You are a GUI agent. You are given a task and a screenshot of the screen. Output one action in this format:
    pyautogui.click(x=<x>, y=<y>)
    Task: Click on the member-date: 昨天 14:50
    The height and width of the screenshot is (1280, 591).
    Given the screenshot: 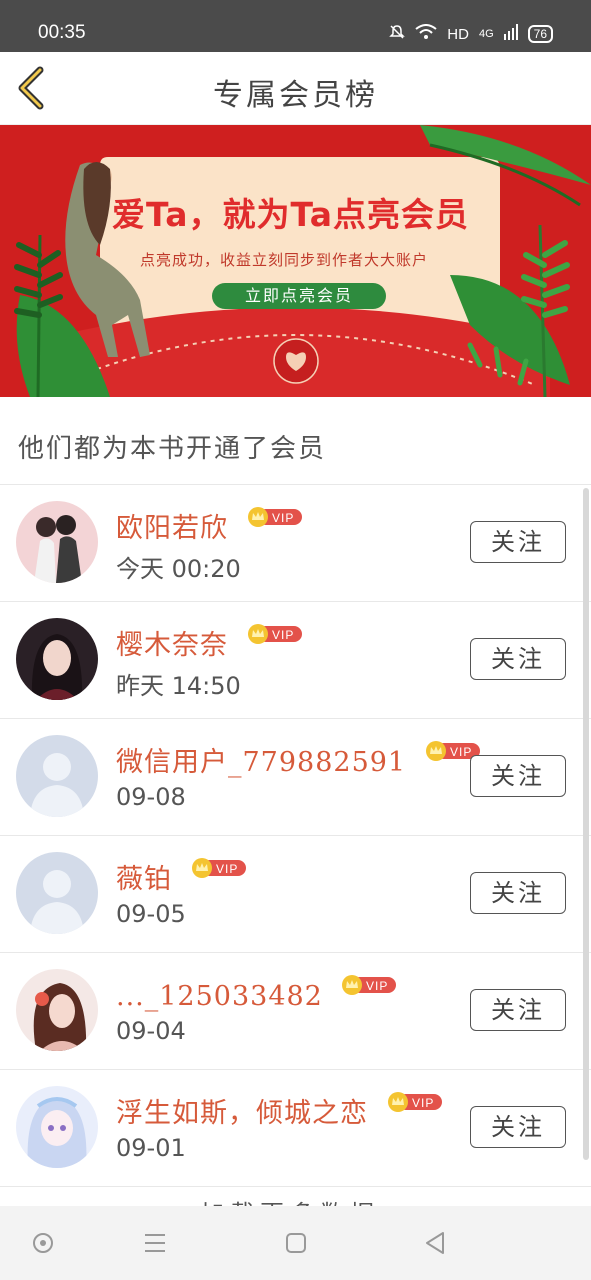 What is the action you would take?
    pyautogui.click(x=178, y=686)
    